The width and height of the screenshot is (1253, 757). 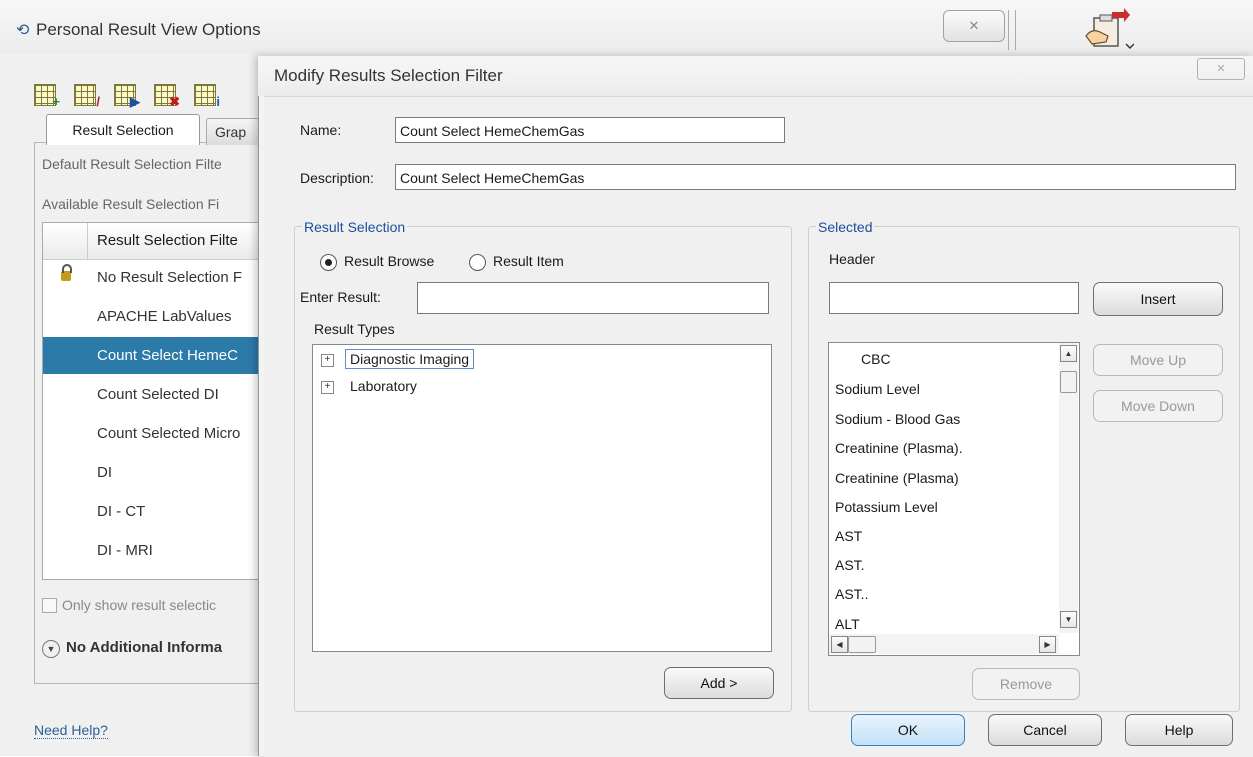 I want to click on result-types-label: Result Types, so click(x=354, y=329).